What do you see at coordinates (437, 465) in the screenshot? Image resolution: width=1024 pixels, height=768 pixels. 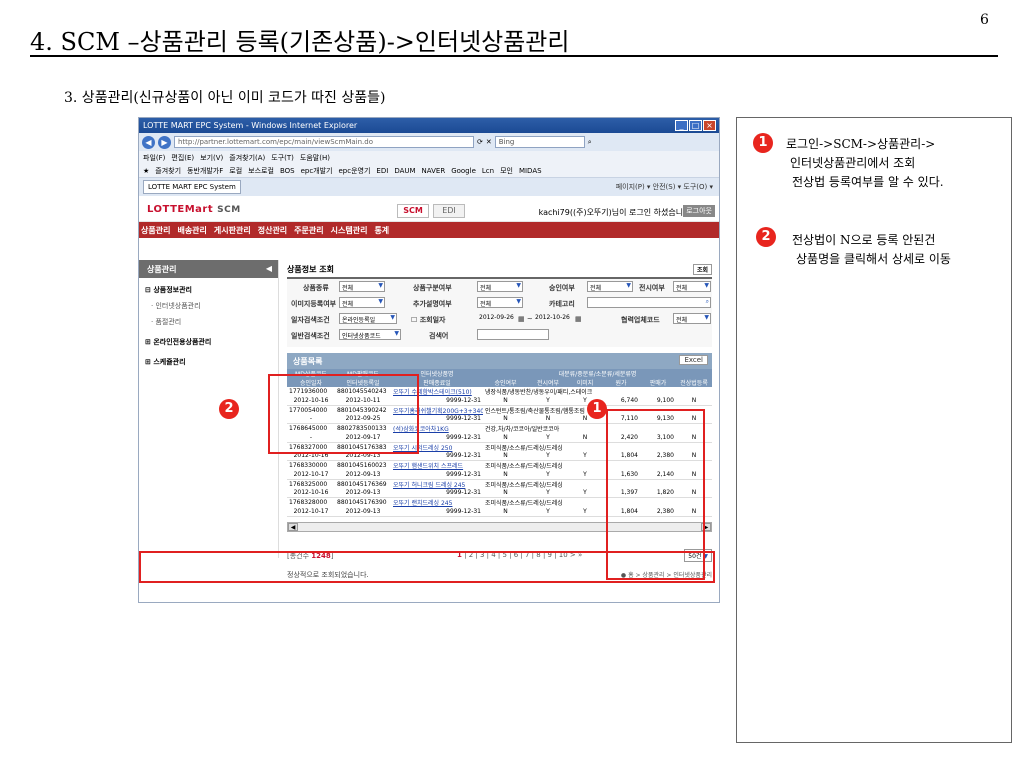 I see `product-name-link: 오뚜기 햄샌드위치 스프레드` at bounding box center [437, 465].